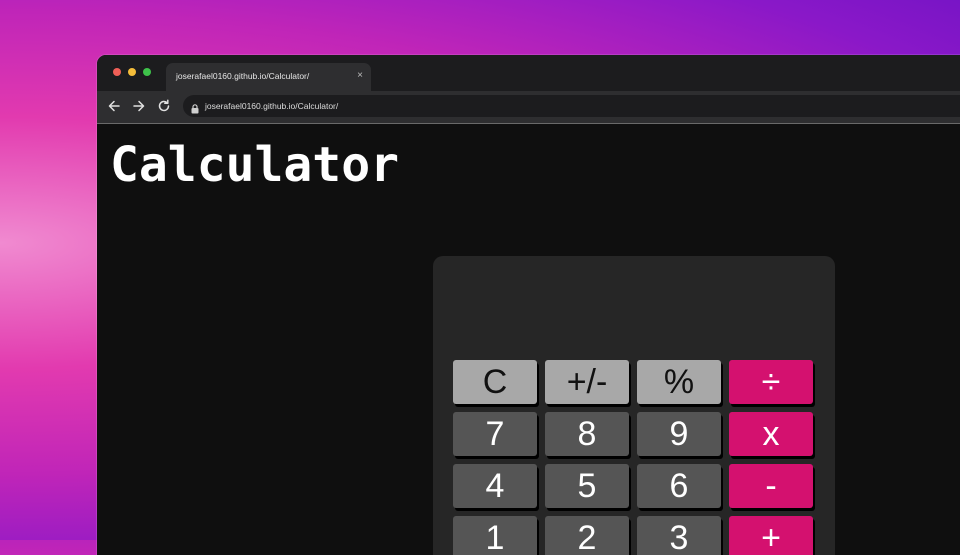  I want to click on digit-3-button: 3, so click(679, 535).